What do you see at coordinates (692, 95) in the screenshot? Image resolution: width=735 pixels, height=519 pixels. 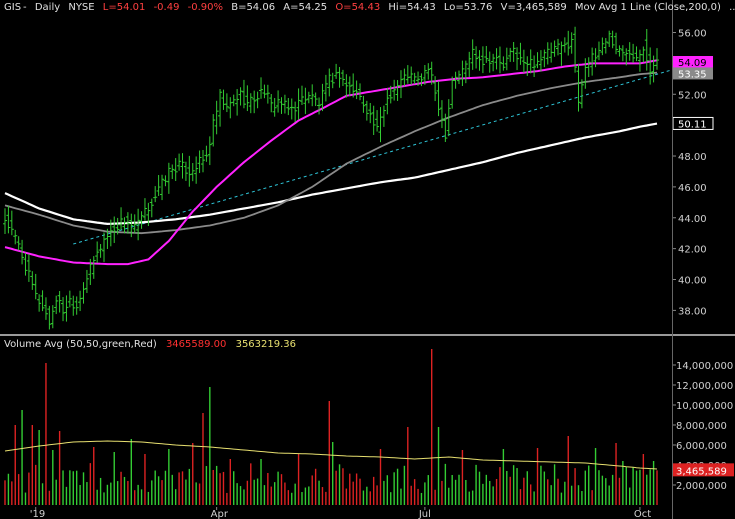 I see `price-tick-label: 52.00` at bounding box center [692, 95].